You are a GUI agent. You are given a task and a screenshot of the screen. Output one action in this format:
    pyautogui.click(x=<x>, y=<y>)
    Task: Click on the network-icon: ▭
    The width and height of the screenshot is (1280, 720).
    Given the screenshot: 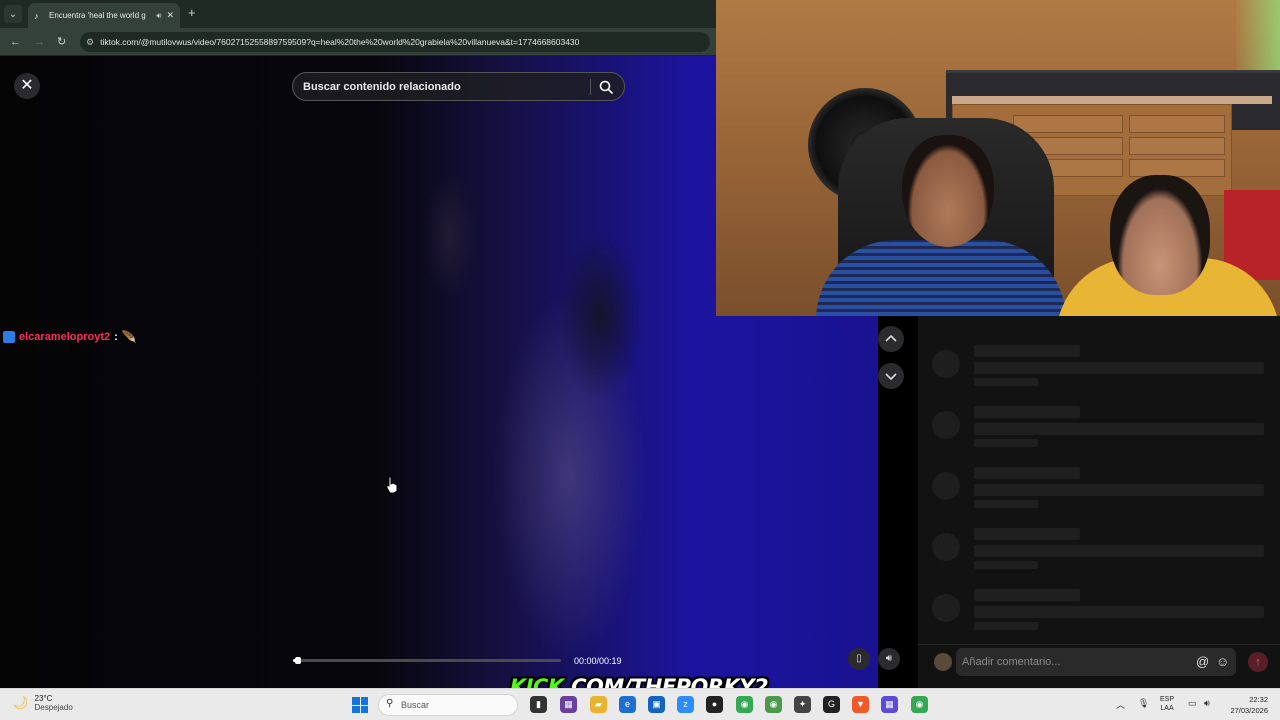 What is the action you would take?
    pyautogui.click(x=1192, y=703)
    